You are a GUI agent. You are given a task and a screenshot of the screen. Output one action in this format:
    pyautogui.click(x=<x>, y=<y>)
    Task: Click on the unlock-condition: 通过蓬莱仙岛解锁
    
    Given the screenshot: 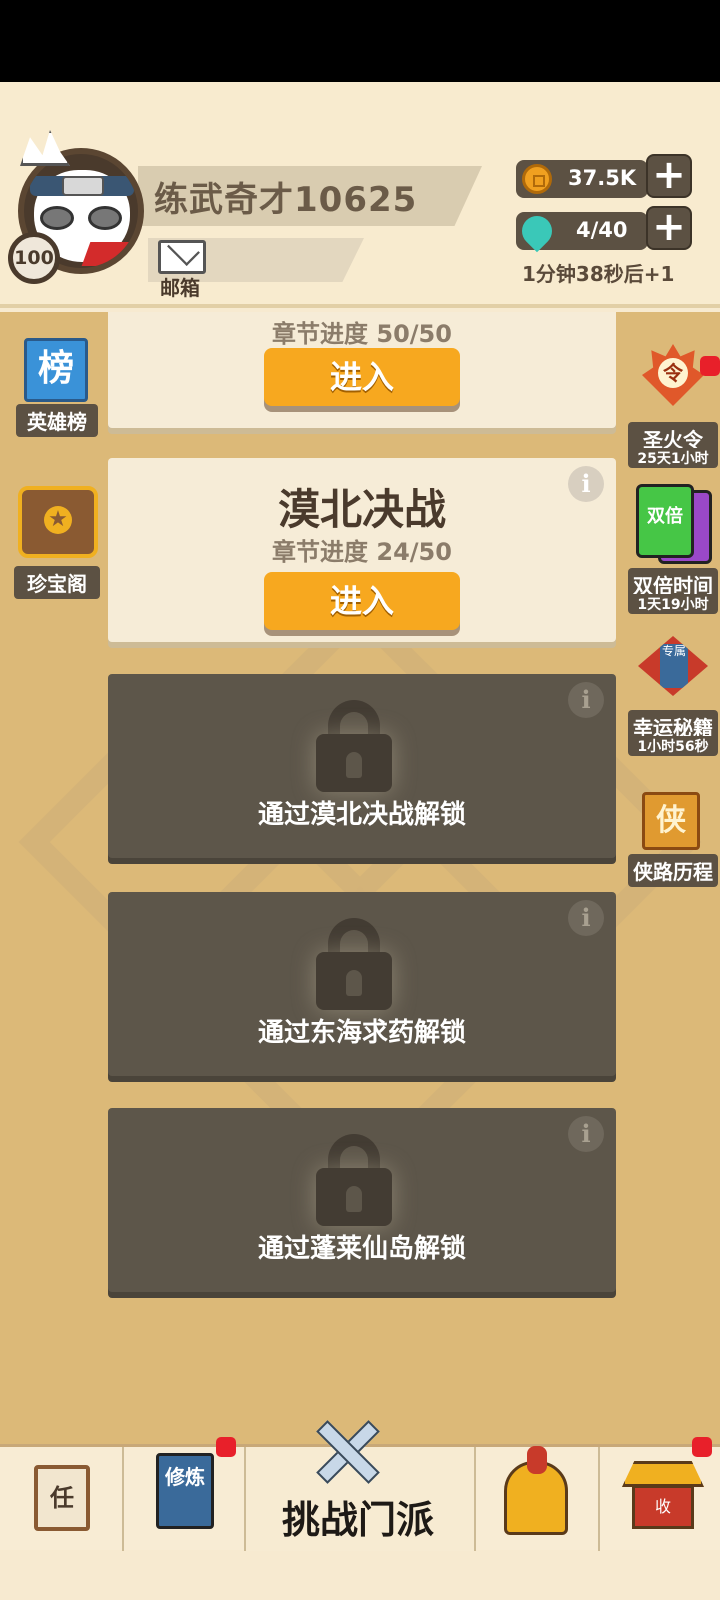 What is the action you would take?
    pyautogui.click(x=361, y=1249)
    